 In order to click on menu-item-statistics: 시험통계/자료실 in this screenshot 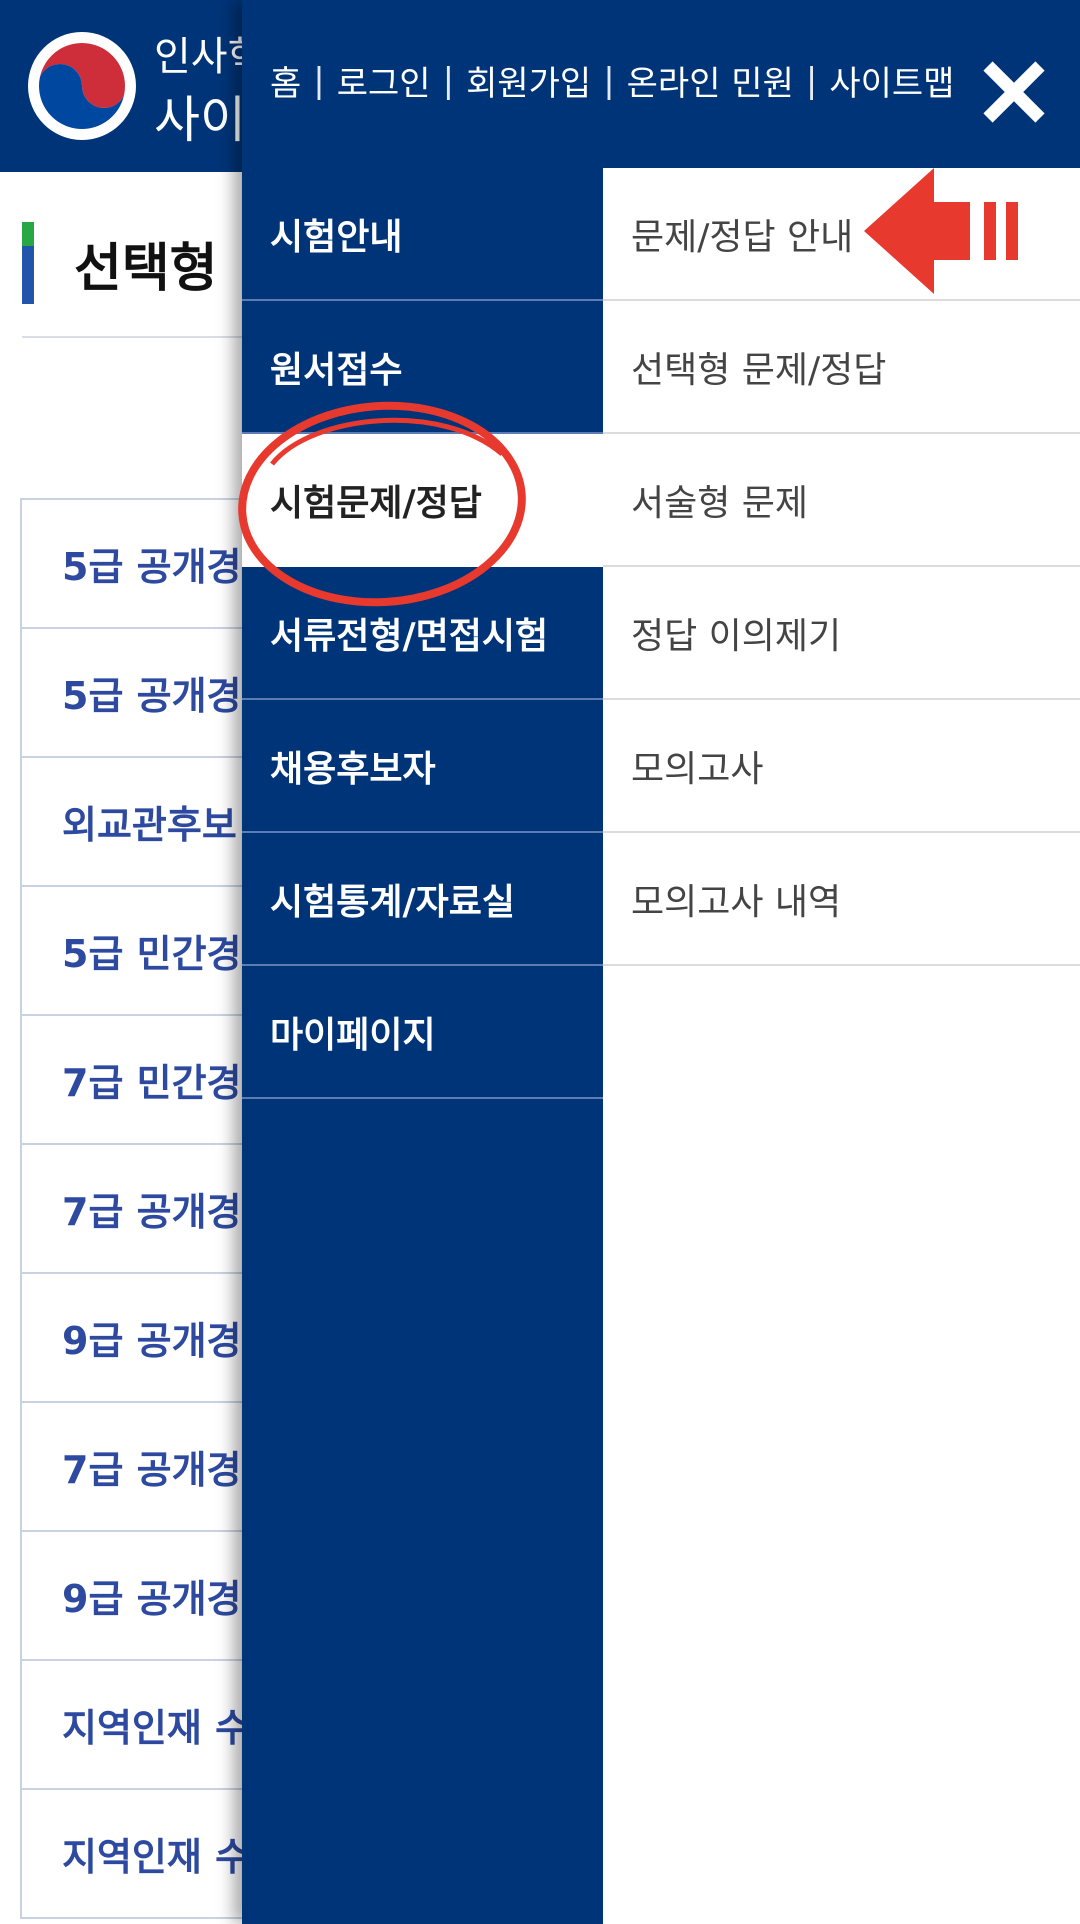, I will do `click(422, 899)`.